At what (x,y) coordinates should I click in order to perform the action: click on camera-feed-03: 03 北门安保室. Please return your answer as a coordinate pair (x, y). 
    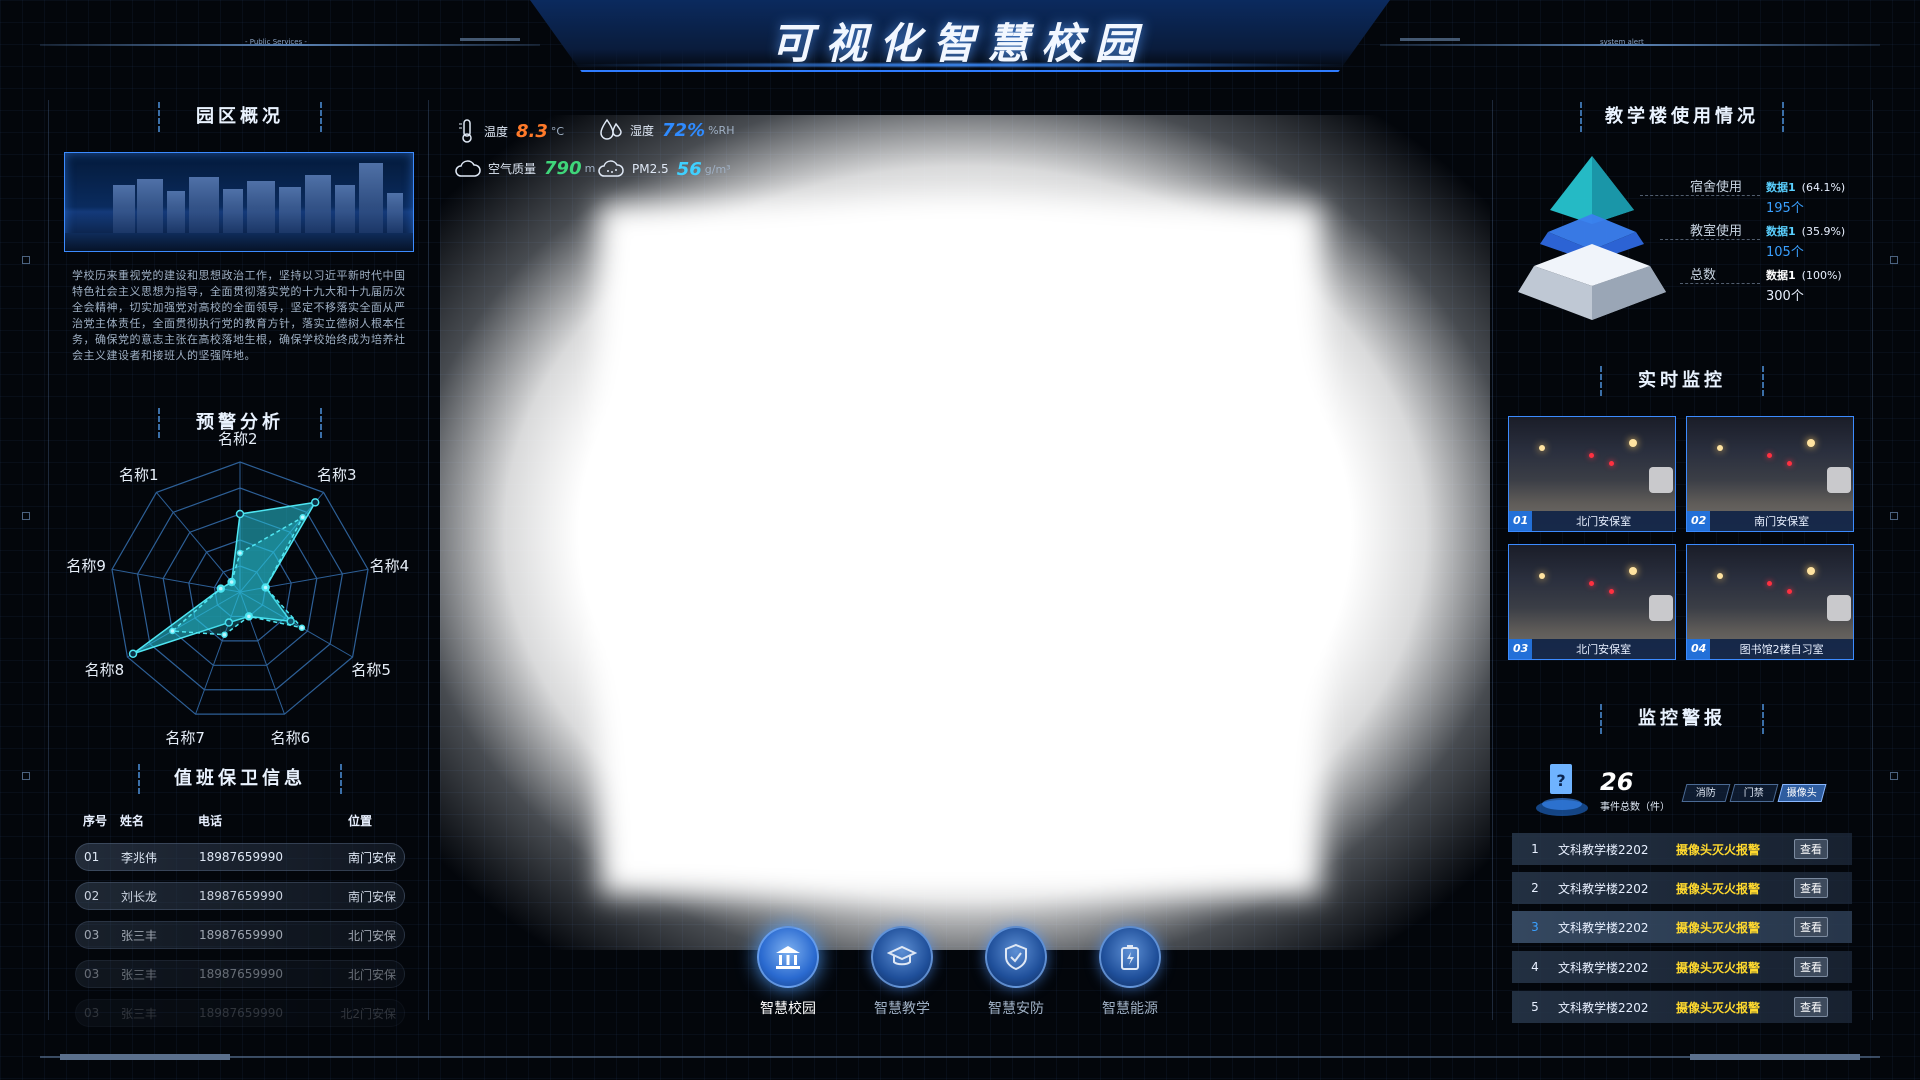
    Looking at the image, I should click on (1592, 602).